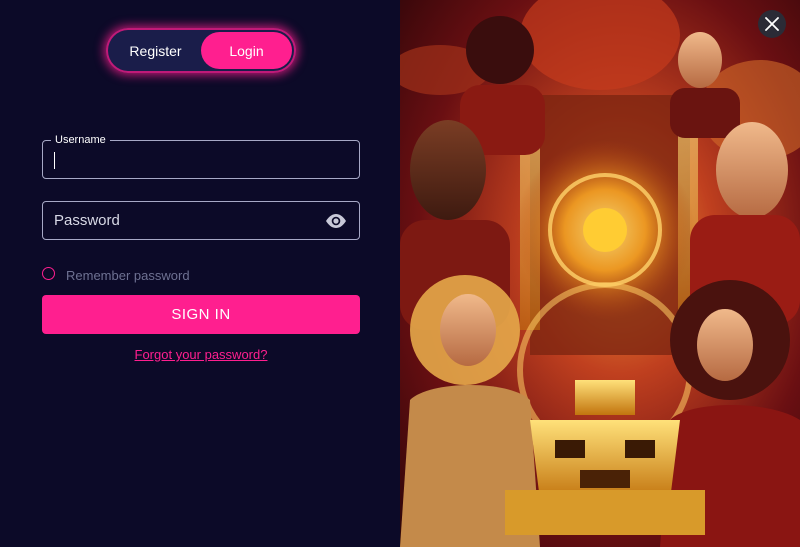 The width and height of the screenshot is (800, 547). What do you see at coordinates (246, 50) in the screenshot?
I see `tab-login: Login` at bounding box center [246, 50].